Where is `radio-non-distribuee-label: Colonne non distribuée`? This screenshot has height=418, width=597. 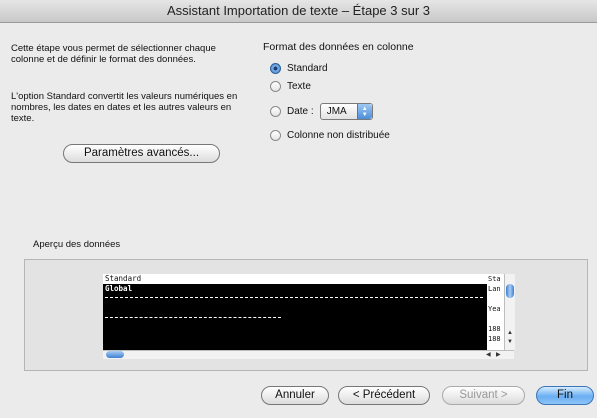 radio-non-distribuee-label: Colonne non distribuée is located at coordinates (338, 135).